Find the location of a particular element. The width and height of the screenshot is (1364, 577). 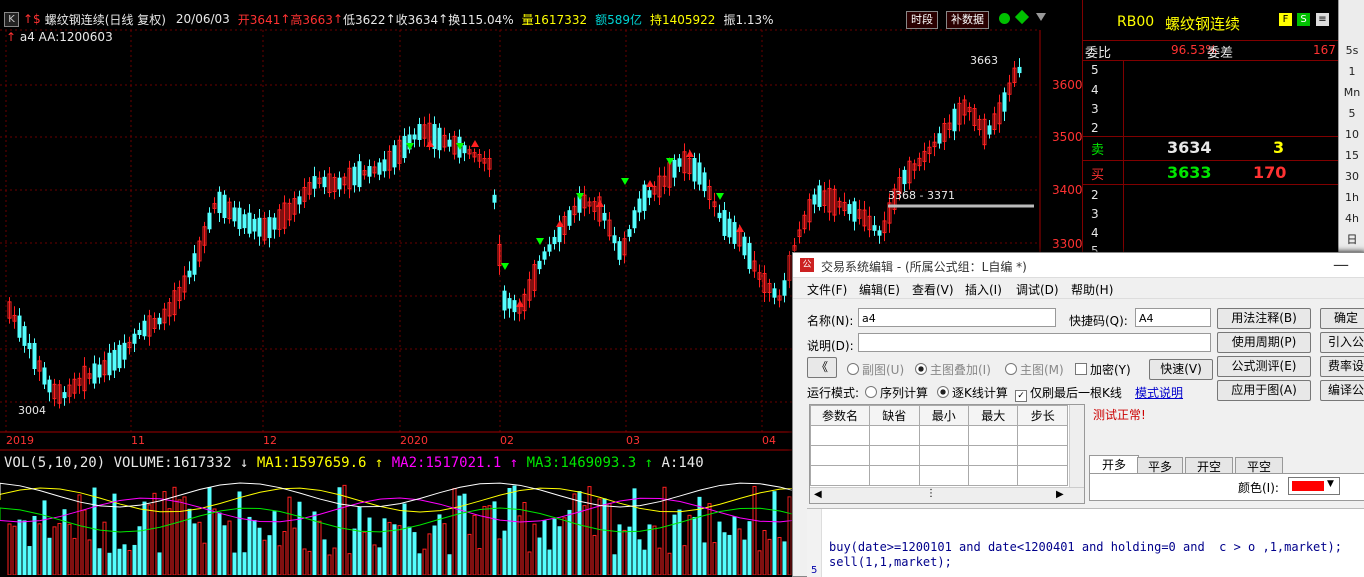

fast-button: 快速(V) is located at coordinates (1181, 369).